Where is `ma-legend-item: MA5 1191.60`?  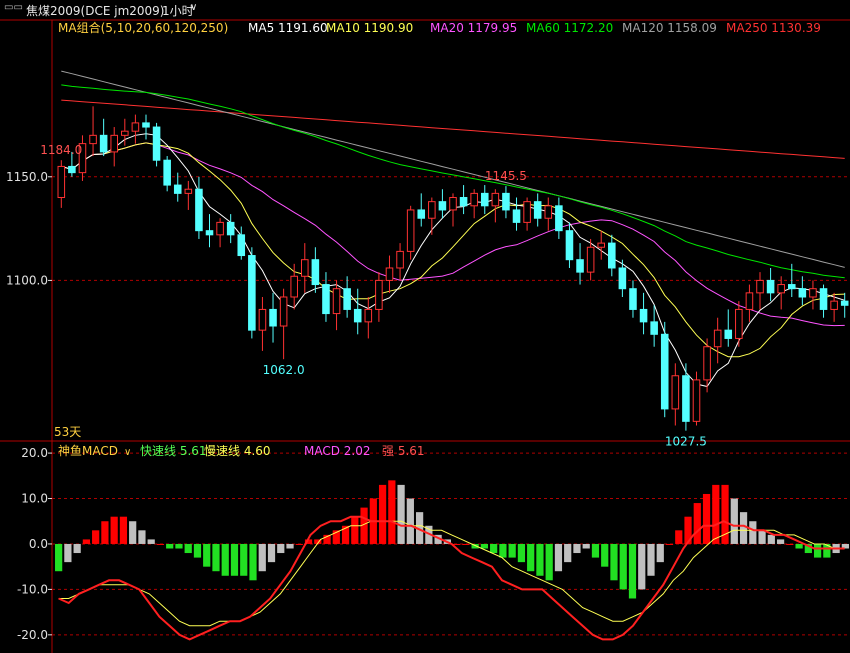 ma-legend-item: MA5 1191.60 is located at coordinates (288, 28).